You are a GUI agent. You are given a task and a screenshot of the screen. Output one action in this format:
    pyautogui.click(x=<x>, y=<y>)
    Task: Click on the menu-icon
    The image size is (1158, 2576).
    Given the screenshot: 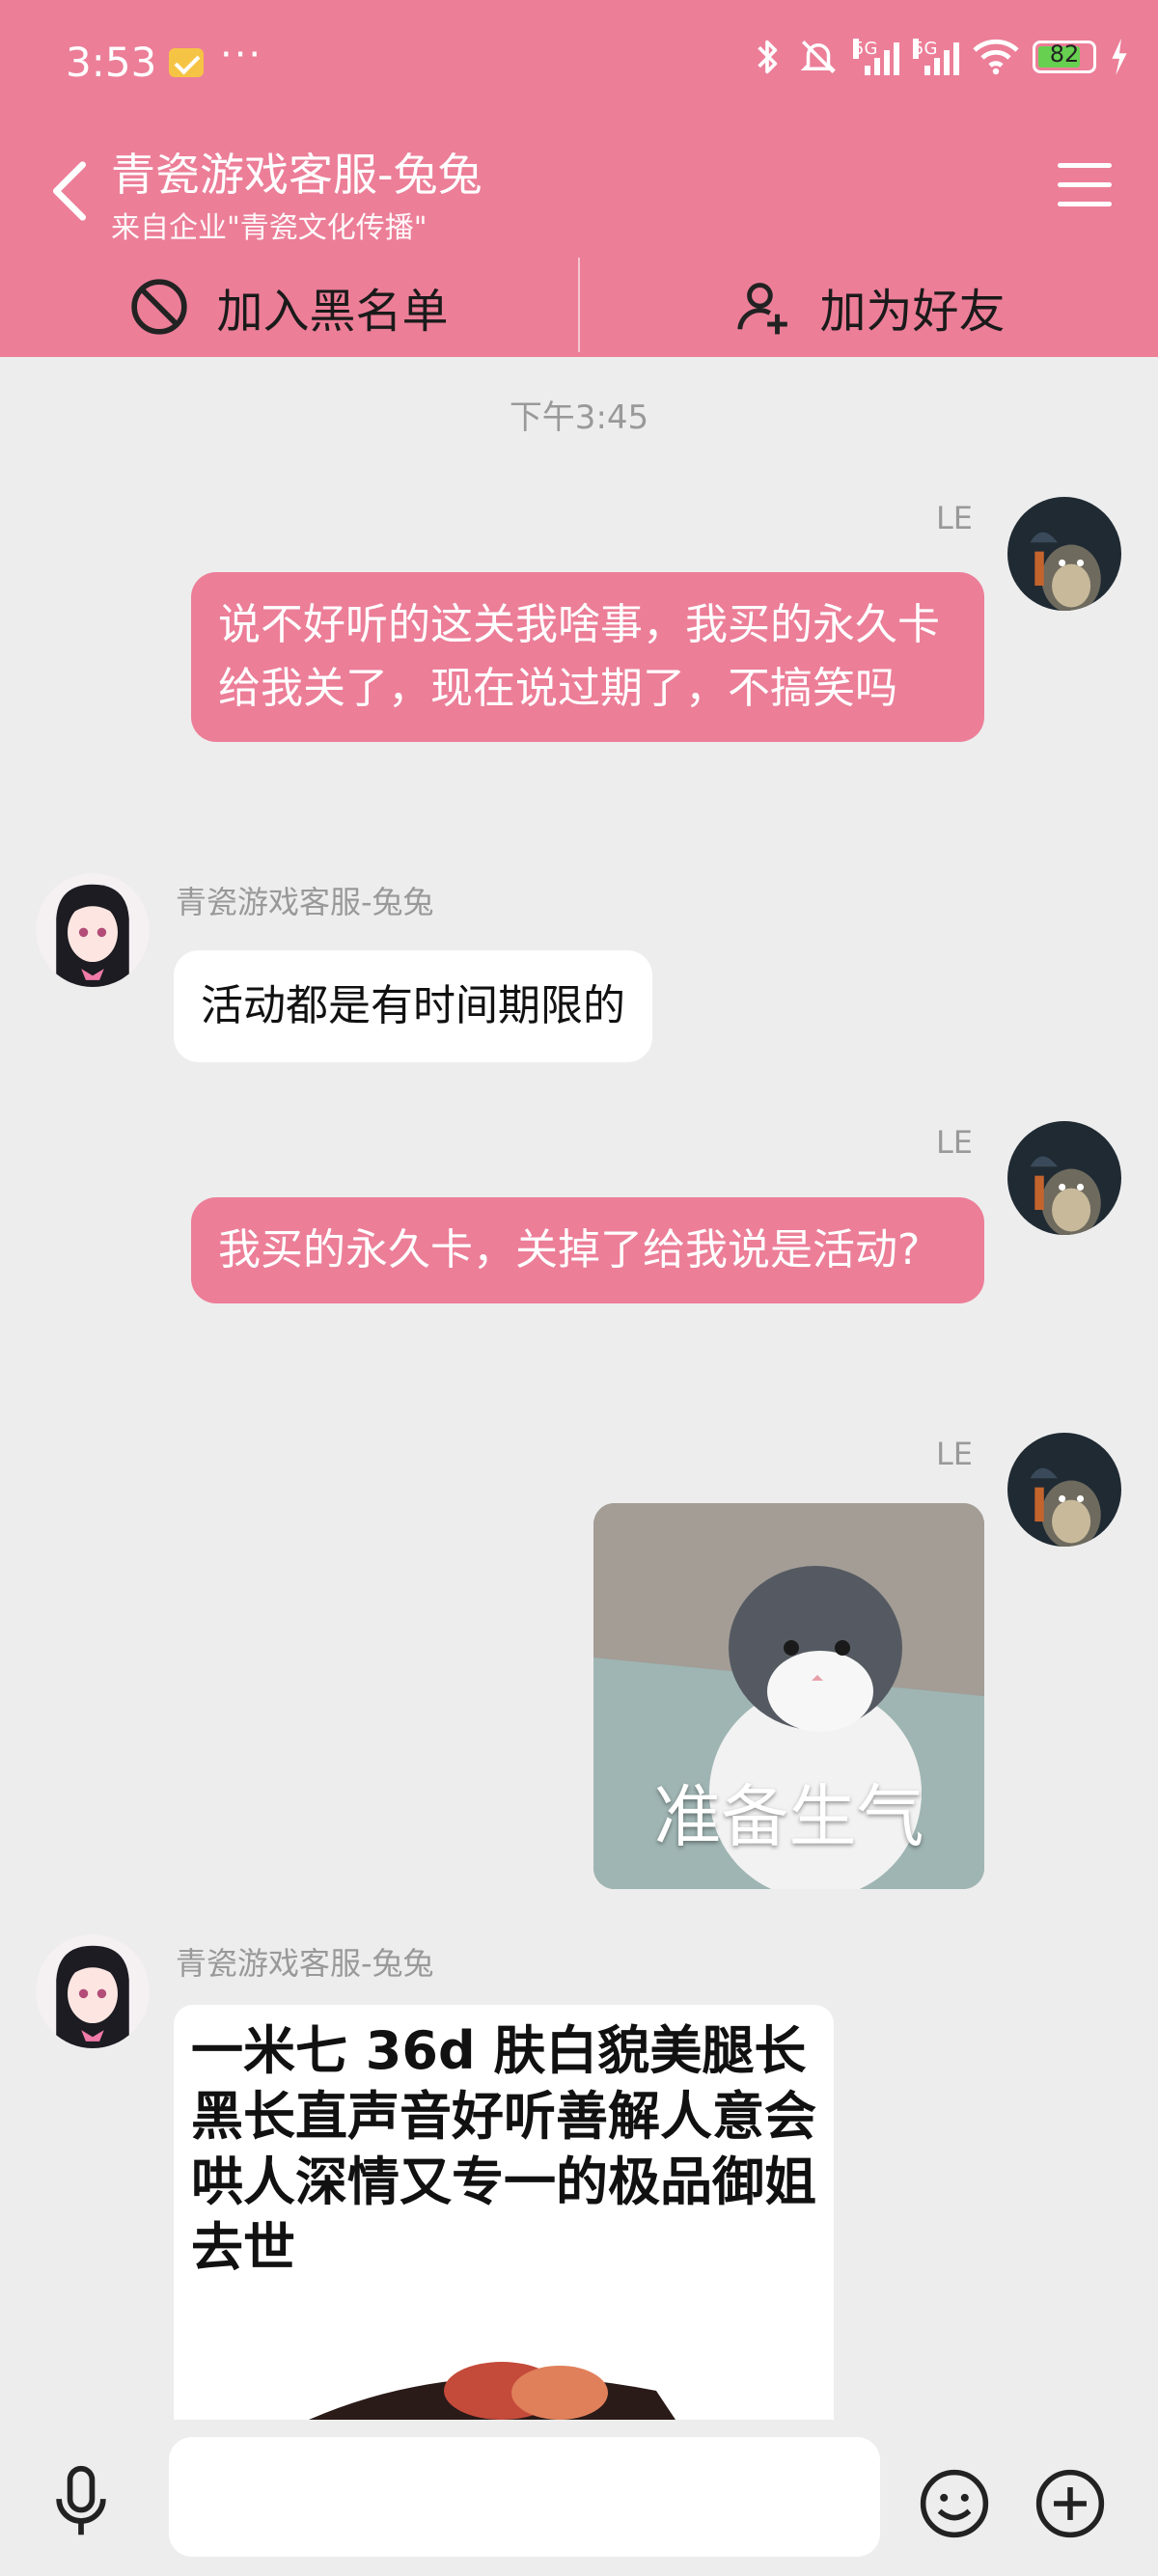 What is the action you would take?
    pyautogui.click(x=1085, y=187)
    